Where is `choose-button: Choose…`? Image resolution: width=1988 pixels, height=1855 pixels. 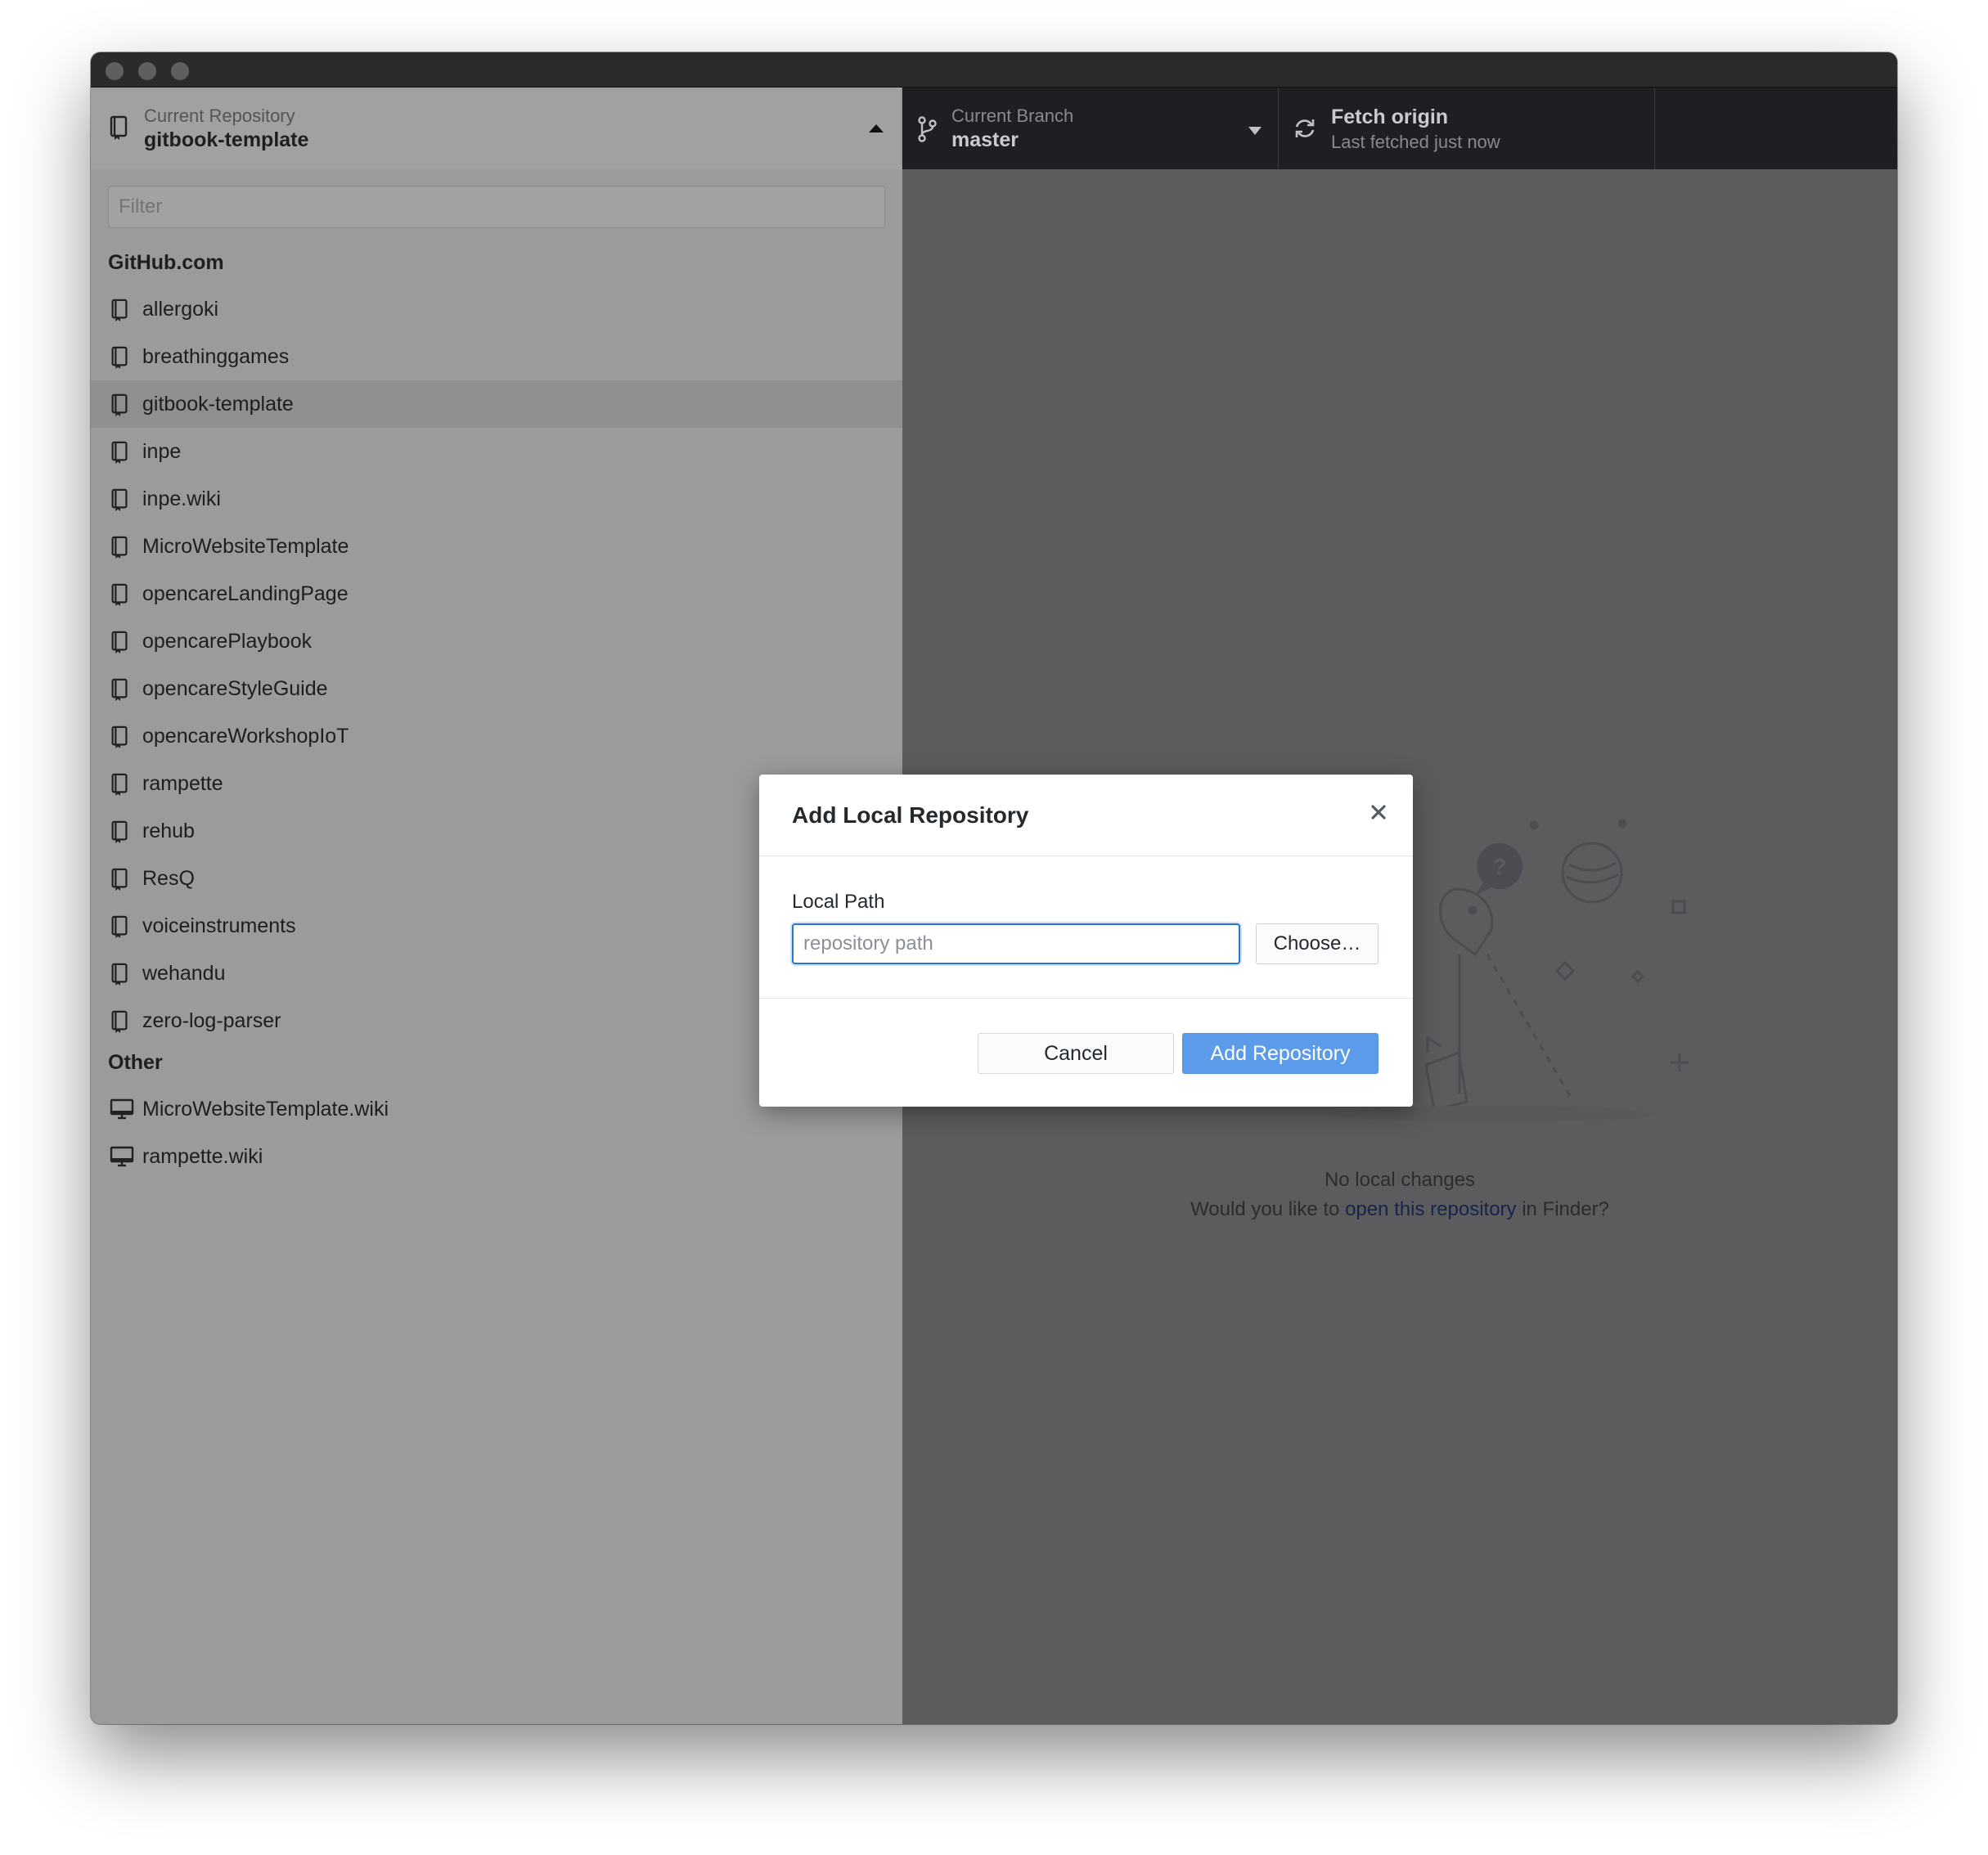
choose-button: Choose… is located at coordinates (1317, 943).